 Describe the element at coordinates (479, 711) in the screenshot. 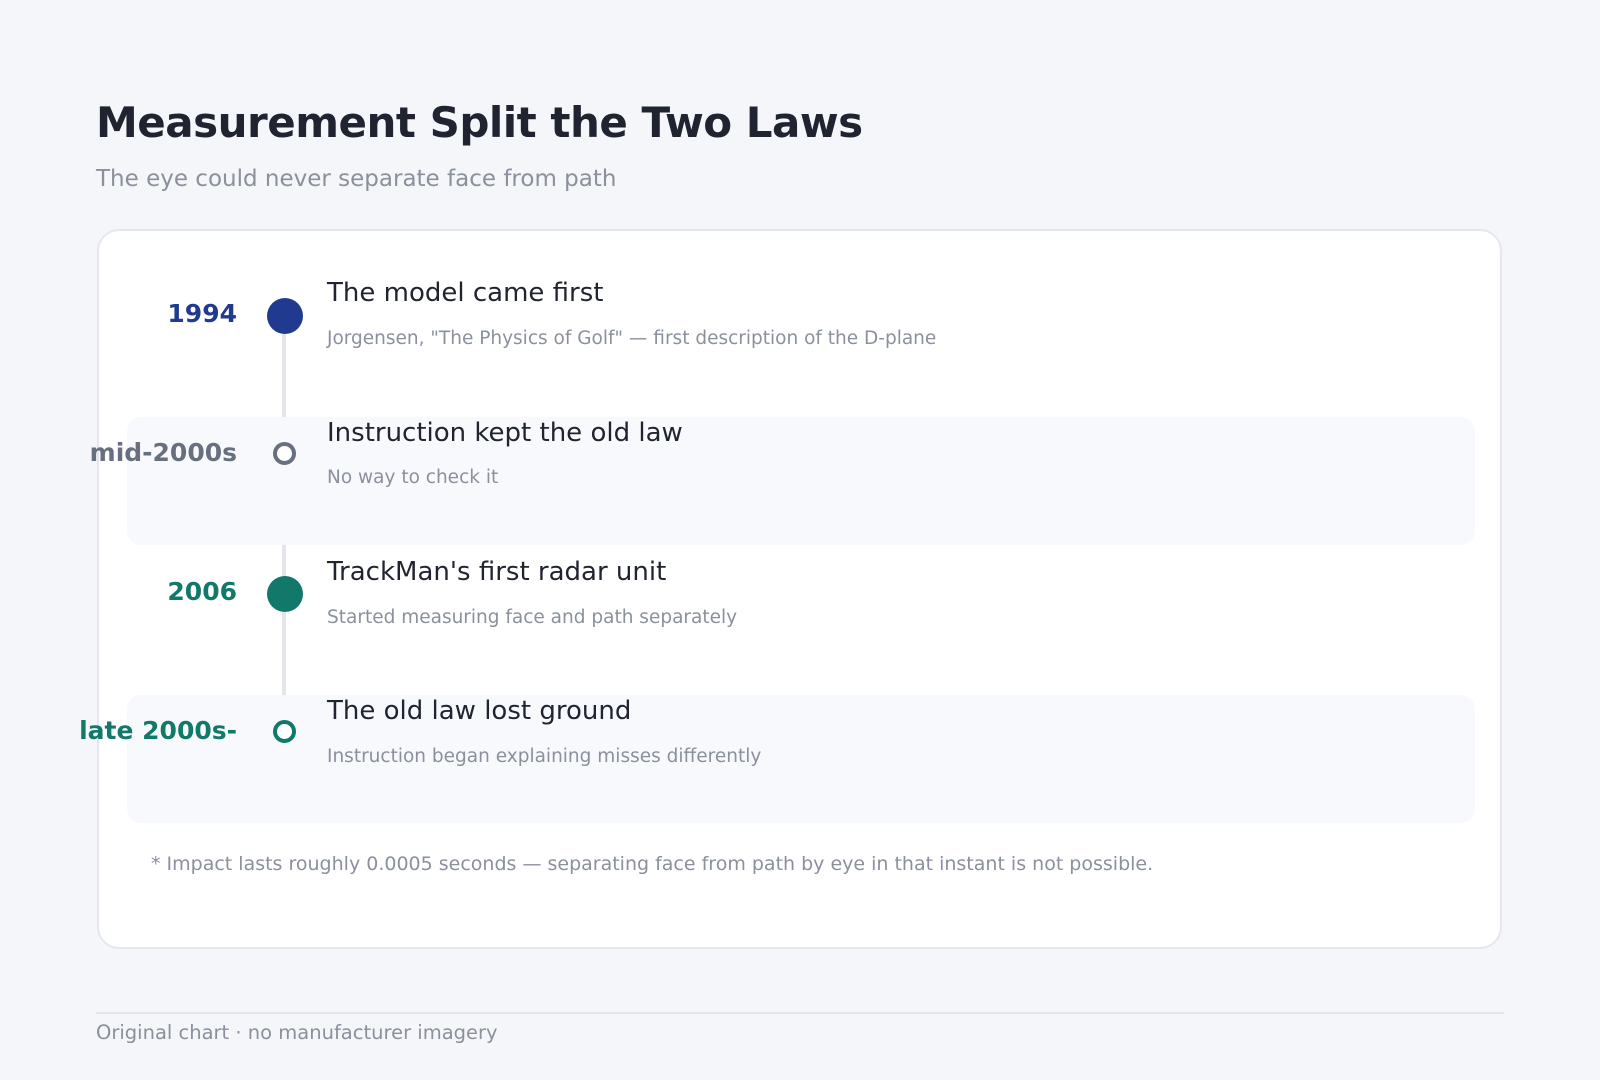

I see `event-title: The old law lost ground` at that location.